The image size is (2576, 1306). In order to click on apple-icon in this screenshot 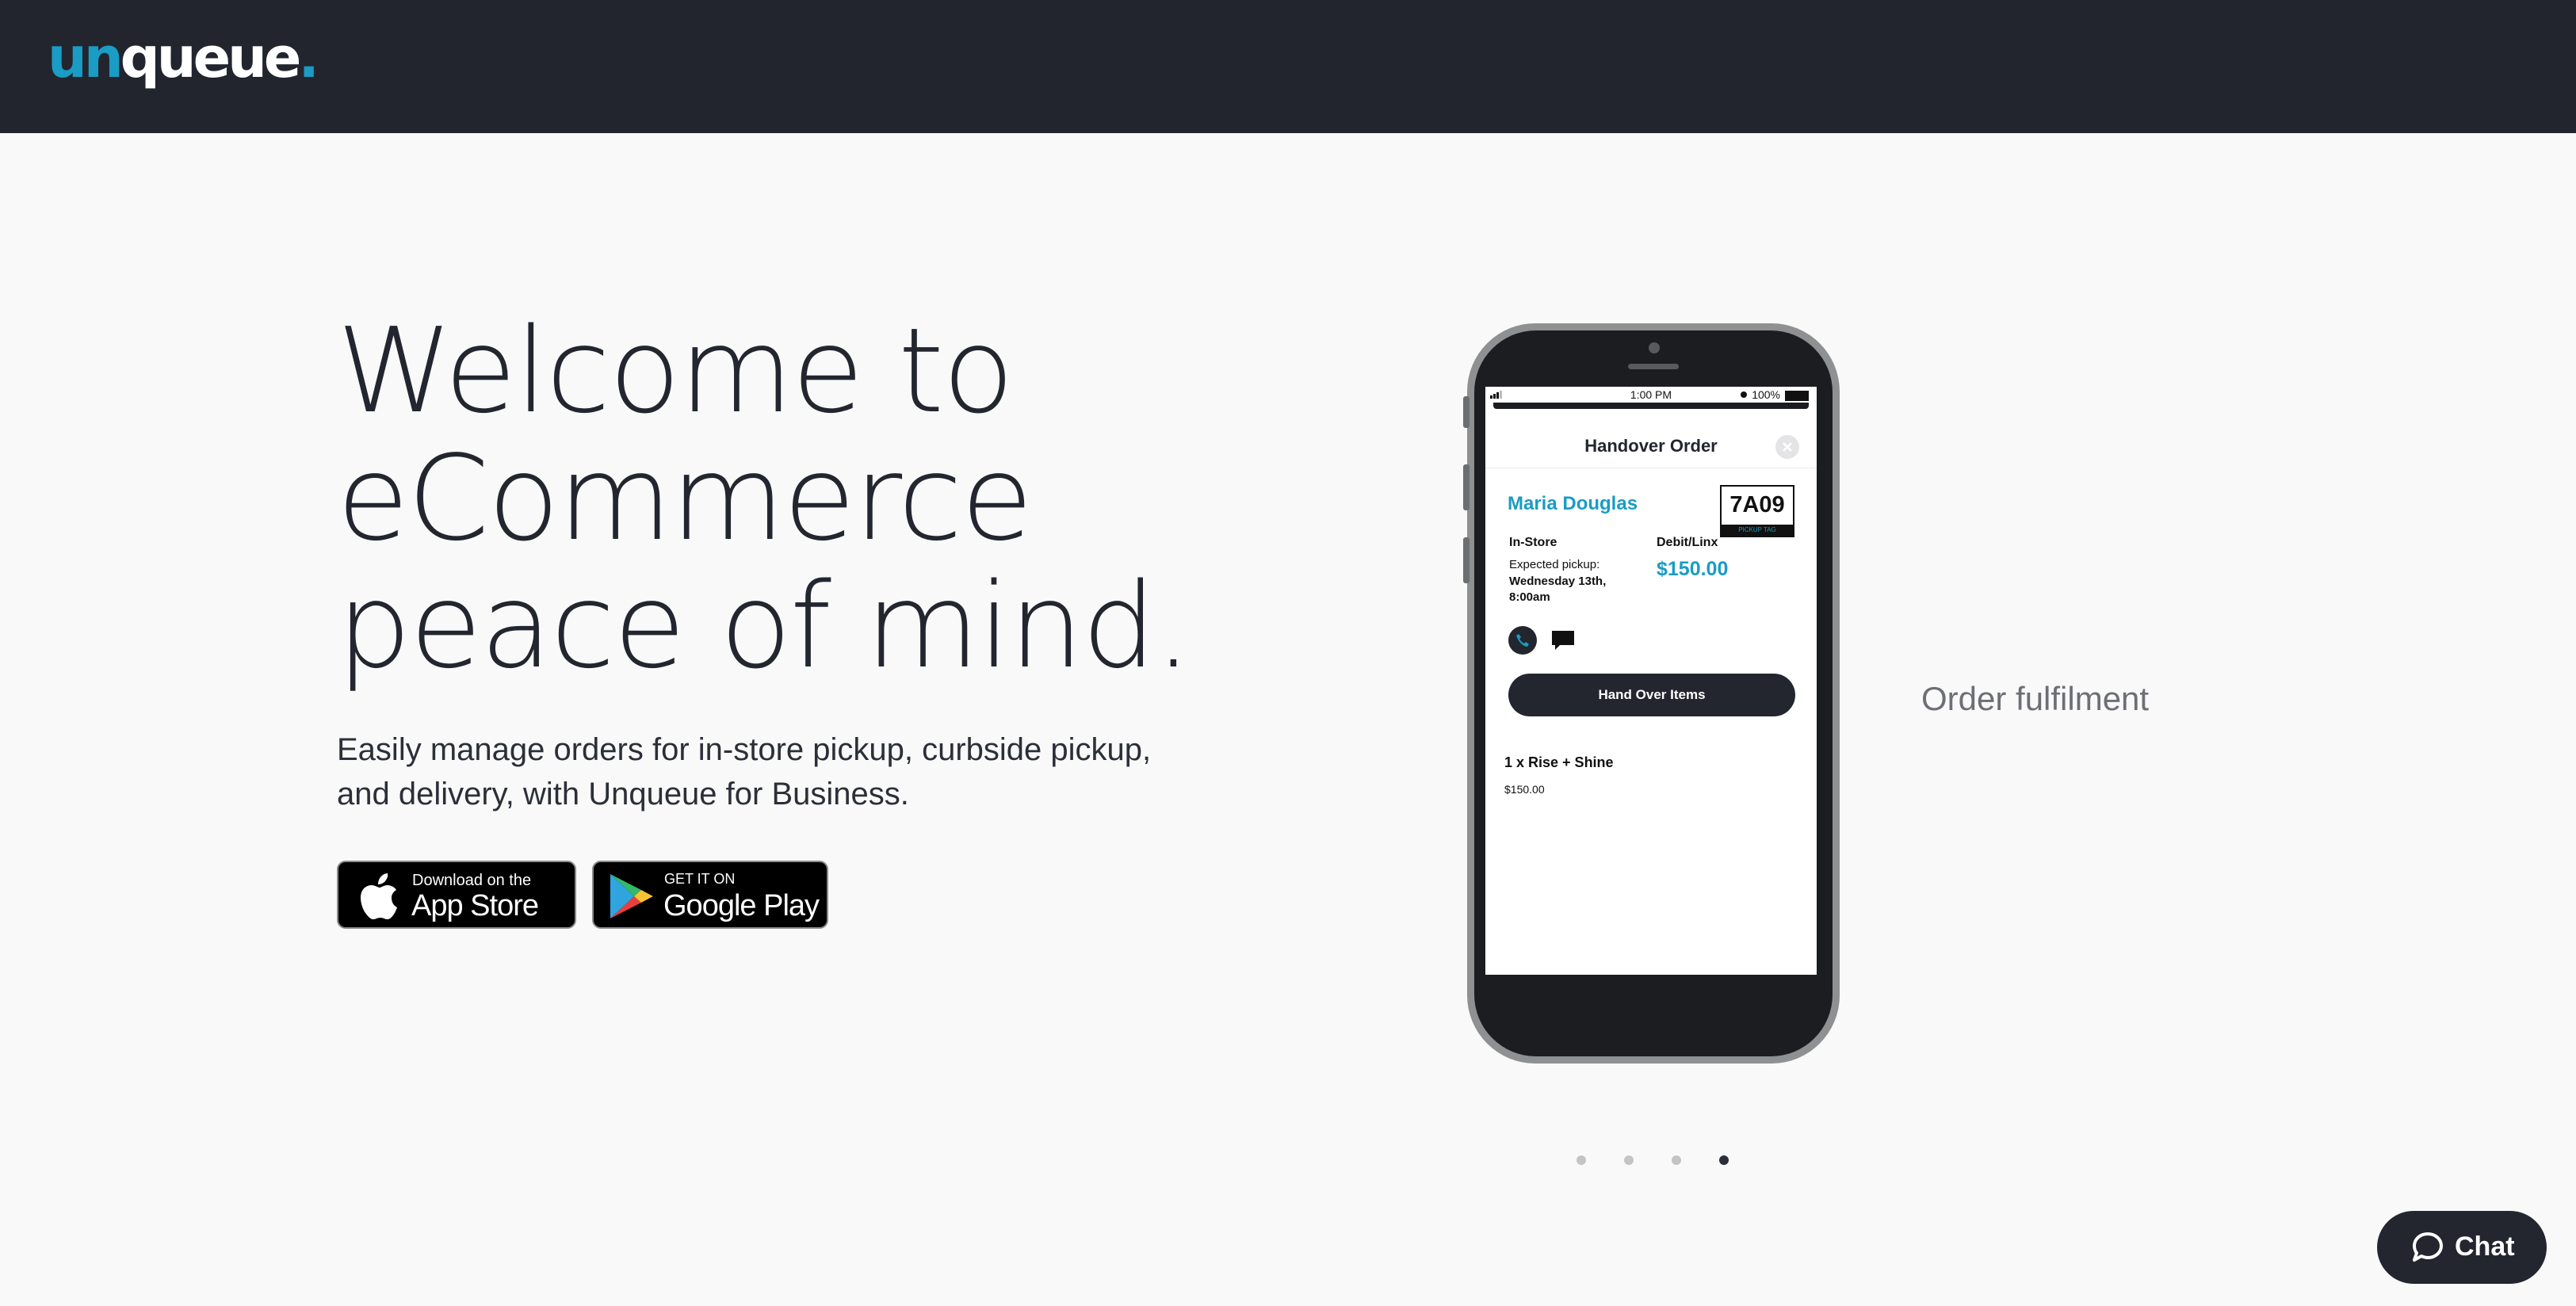, I will do `click(379, 896)`.